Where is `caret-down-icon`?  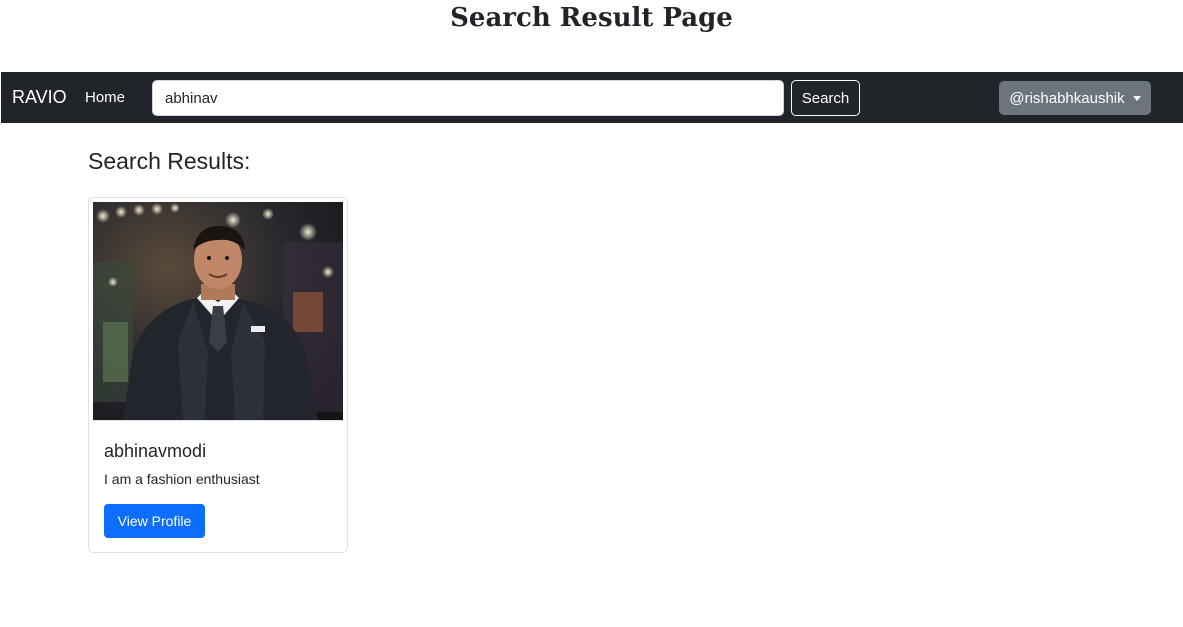
caret-down-icon is located at coordinates (1136, 98).